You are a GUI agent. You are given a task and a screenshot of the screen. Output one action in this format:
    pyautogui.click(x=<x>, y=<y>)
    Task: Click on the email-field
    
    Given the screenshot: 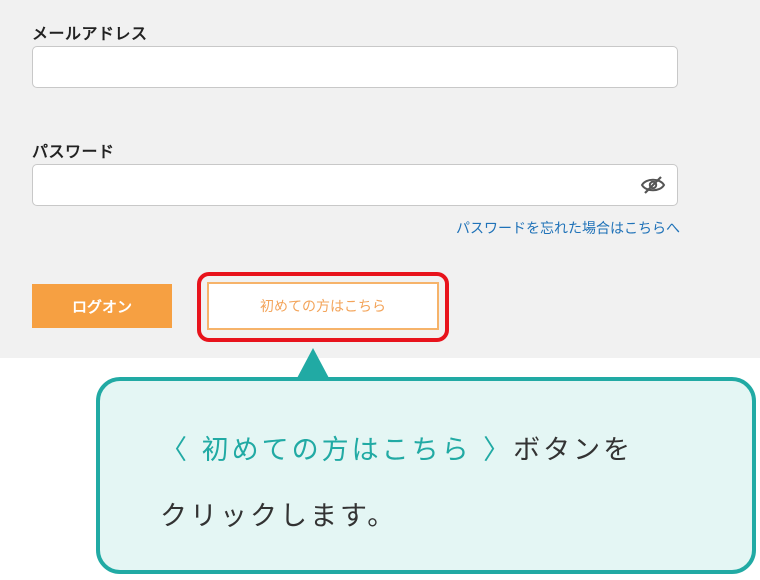 What is the action you would take?
    pyautogui.click(x=355, y=67)
    